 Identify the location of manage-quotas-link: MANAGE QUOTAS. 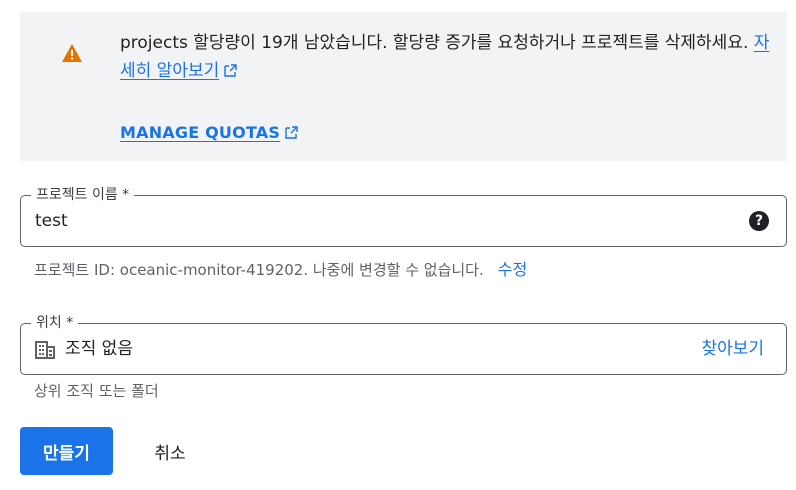
(209, 132).